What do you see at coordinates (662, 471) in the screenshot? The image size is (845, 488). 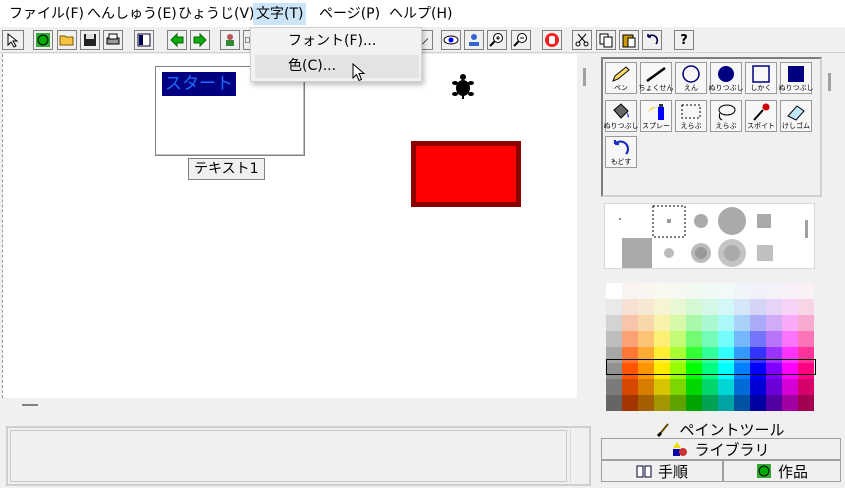 I see `tab-steps: 手順` at bounding box center [662, 471].